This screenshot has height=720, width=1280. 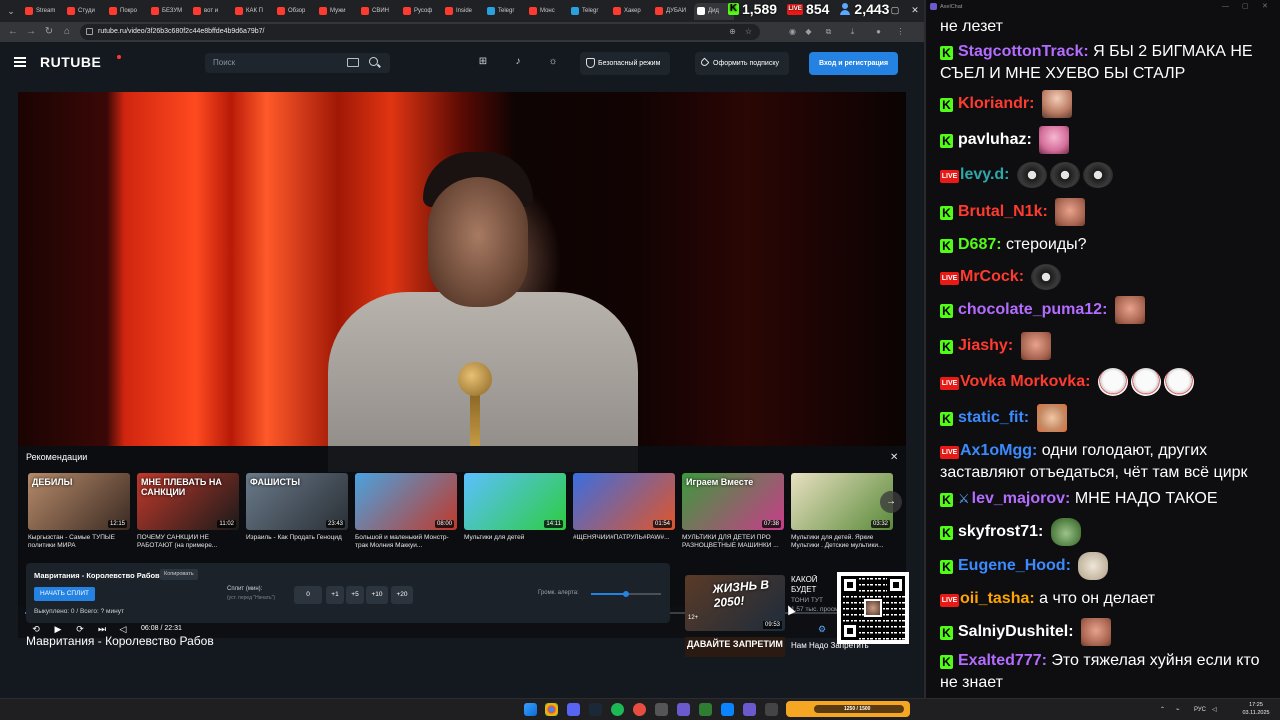 I want to click on back-icon: ←, so click(x=13, y=32).